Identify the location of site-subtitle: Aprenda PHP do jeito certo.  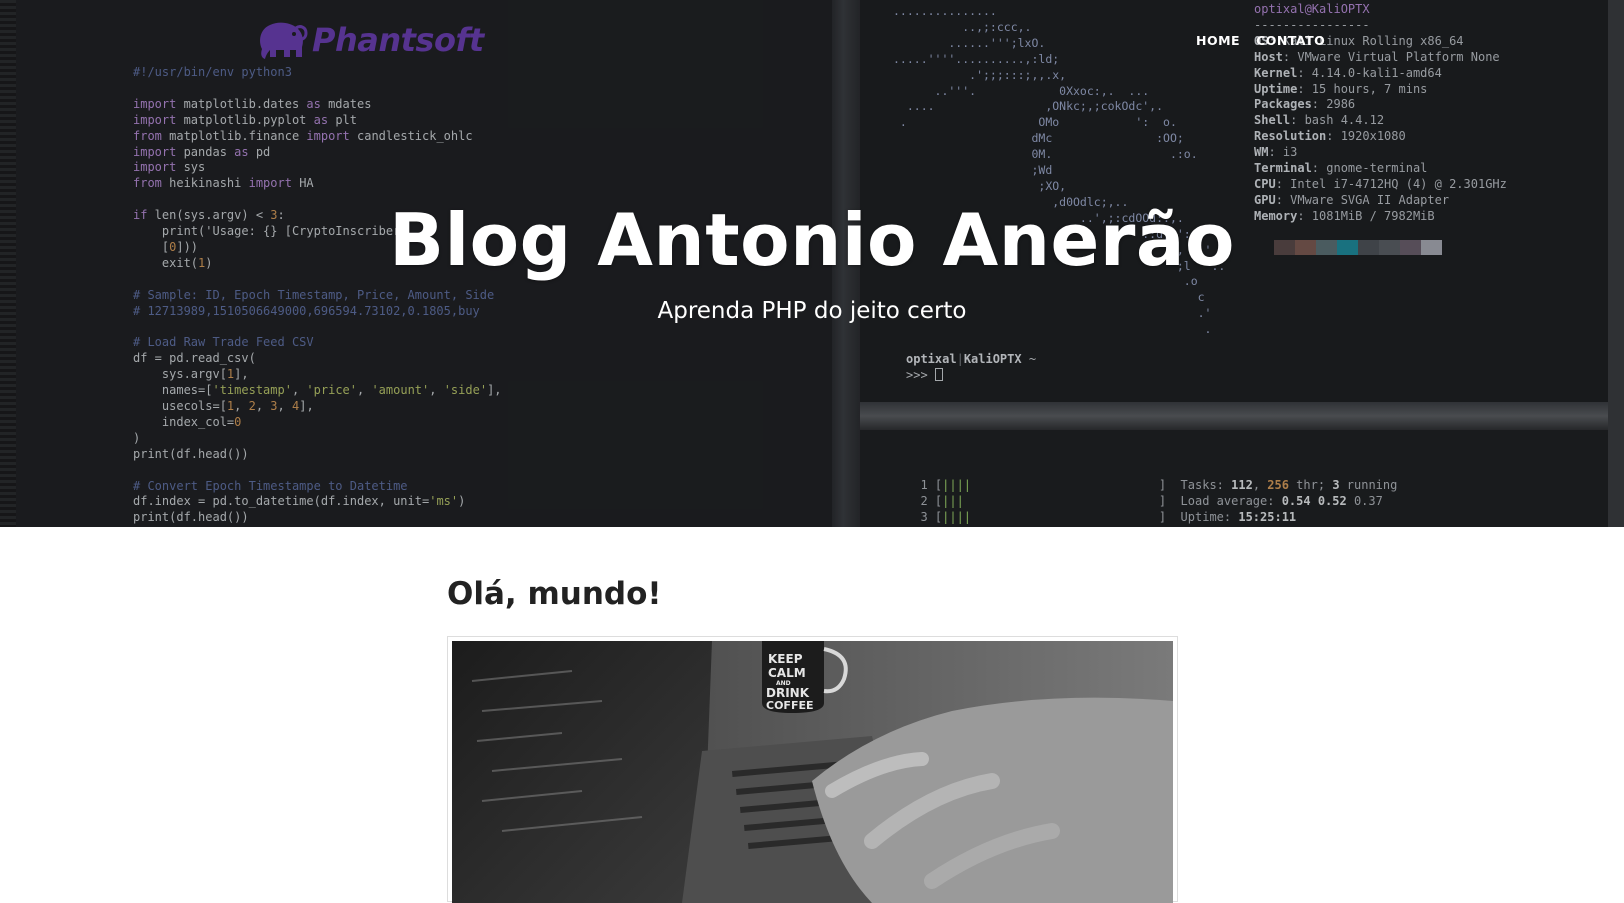
(812, 311).